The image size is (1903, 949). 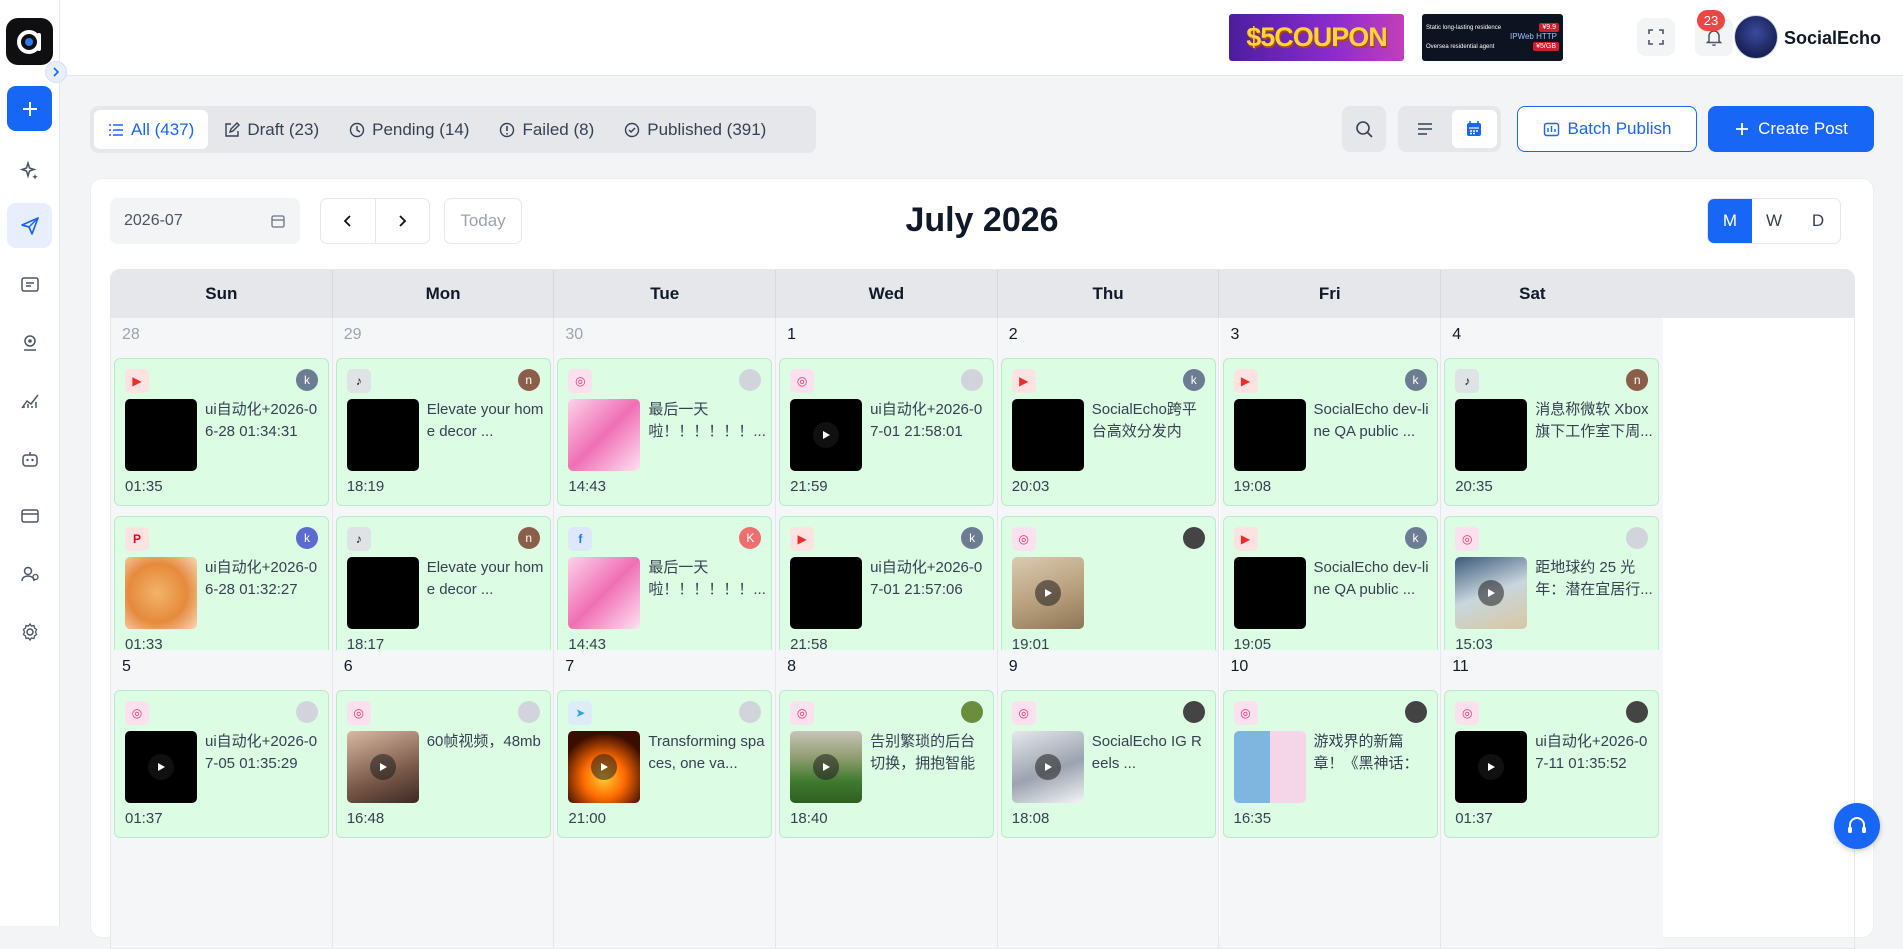 I want to click on calendar-day: 10 ◎ 游戏界的新篇章！《黑神话：钟馗... 16:35, so click(x=1330, y=799).